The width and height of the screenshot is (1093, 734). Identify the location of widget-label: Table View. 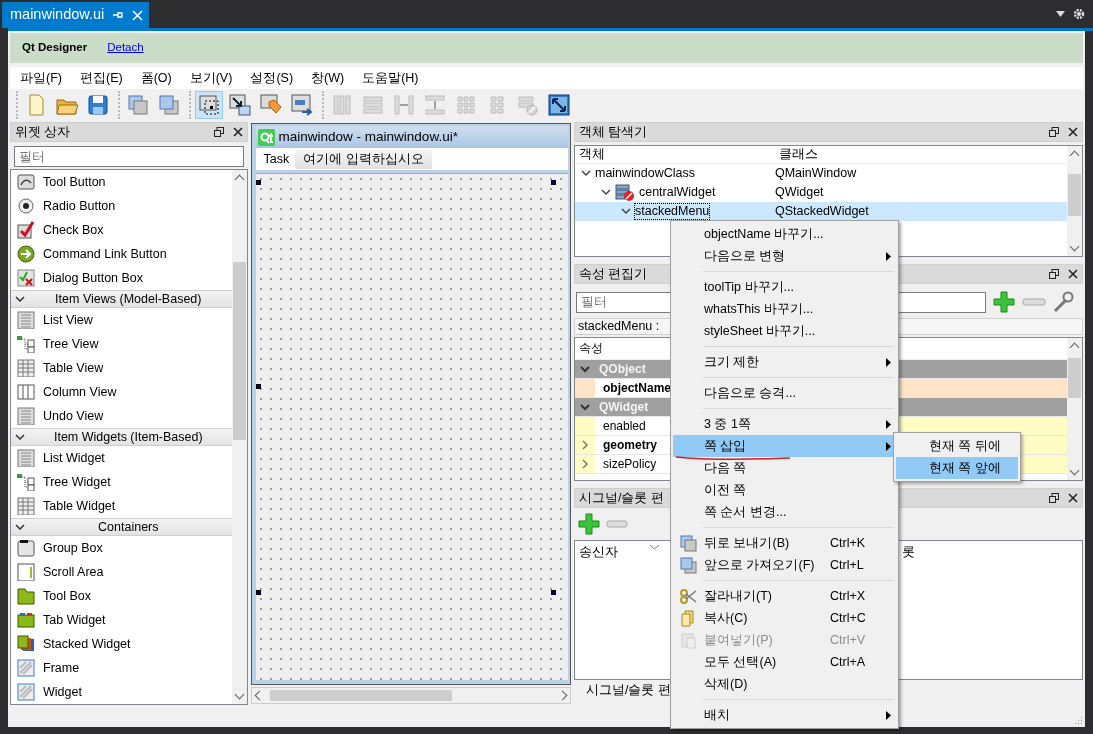
(73, 368).